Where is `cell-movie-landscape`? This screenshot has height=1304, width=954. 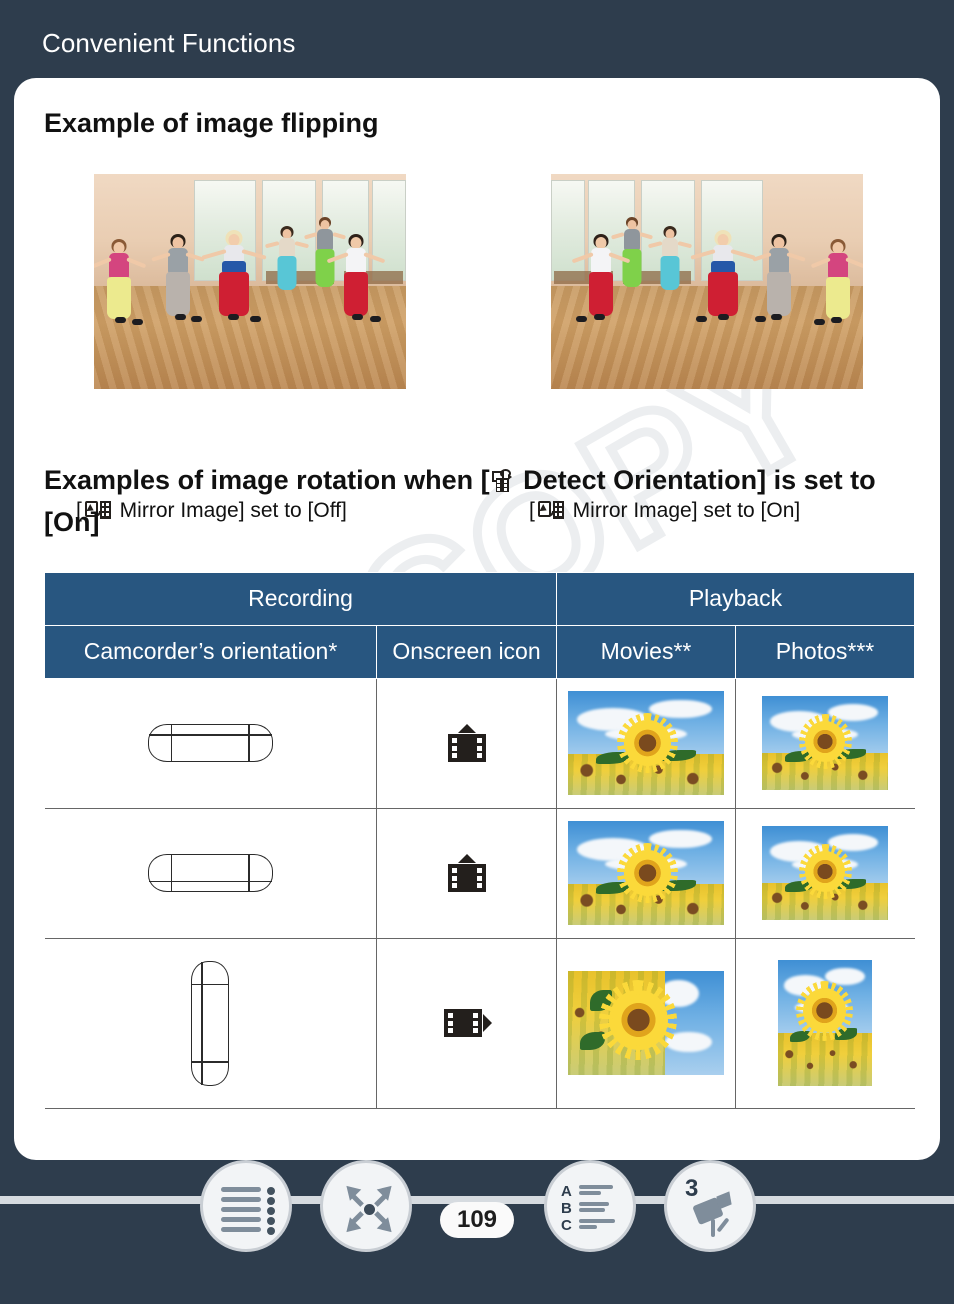
cell-movie-landscape is located at coordinates (646, 743).